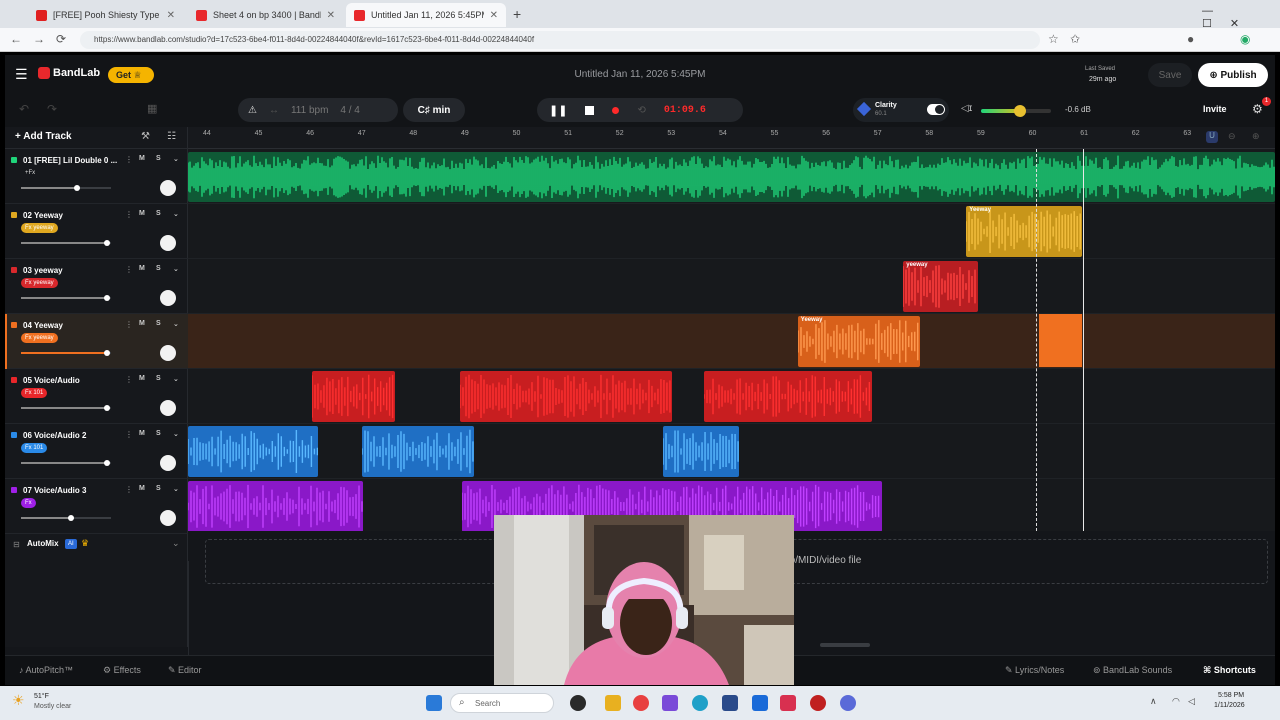 The width and height of the screenshot is (1280, 720). What do you see at coordinates (274, 110) in the screenshot?
I see `tap-icon: ↔` at bounding box center [274, 110].